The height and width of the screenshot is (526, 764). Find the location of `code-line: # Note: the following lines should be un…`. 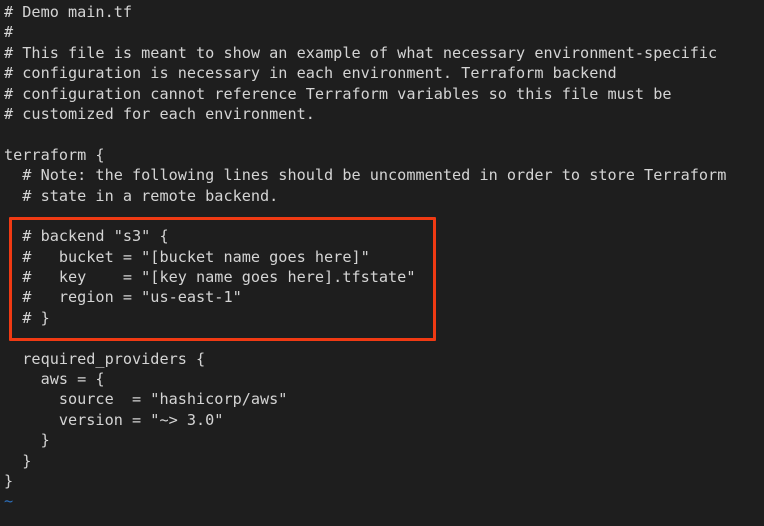

code-line: # Note: the following lines should be un… is located at coordinates (365, 175).